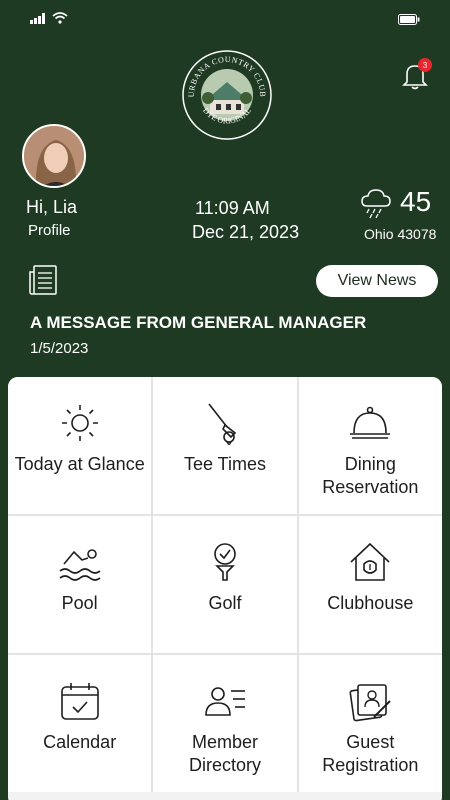  What do you see at coordinates (370, 584) in the screenshot?
I see `tile-clubhouse: Clubhouse` at bounding box center [370, 584].